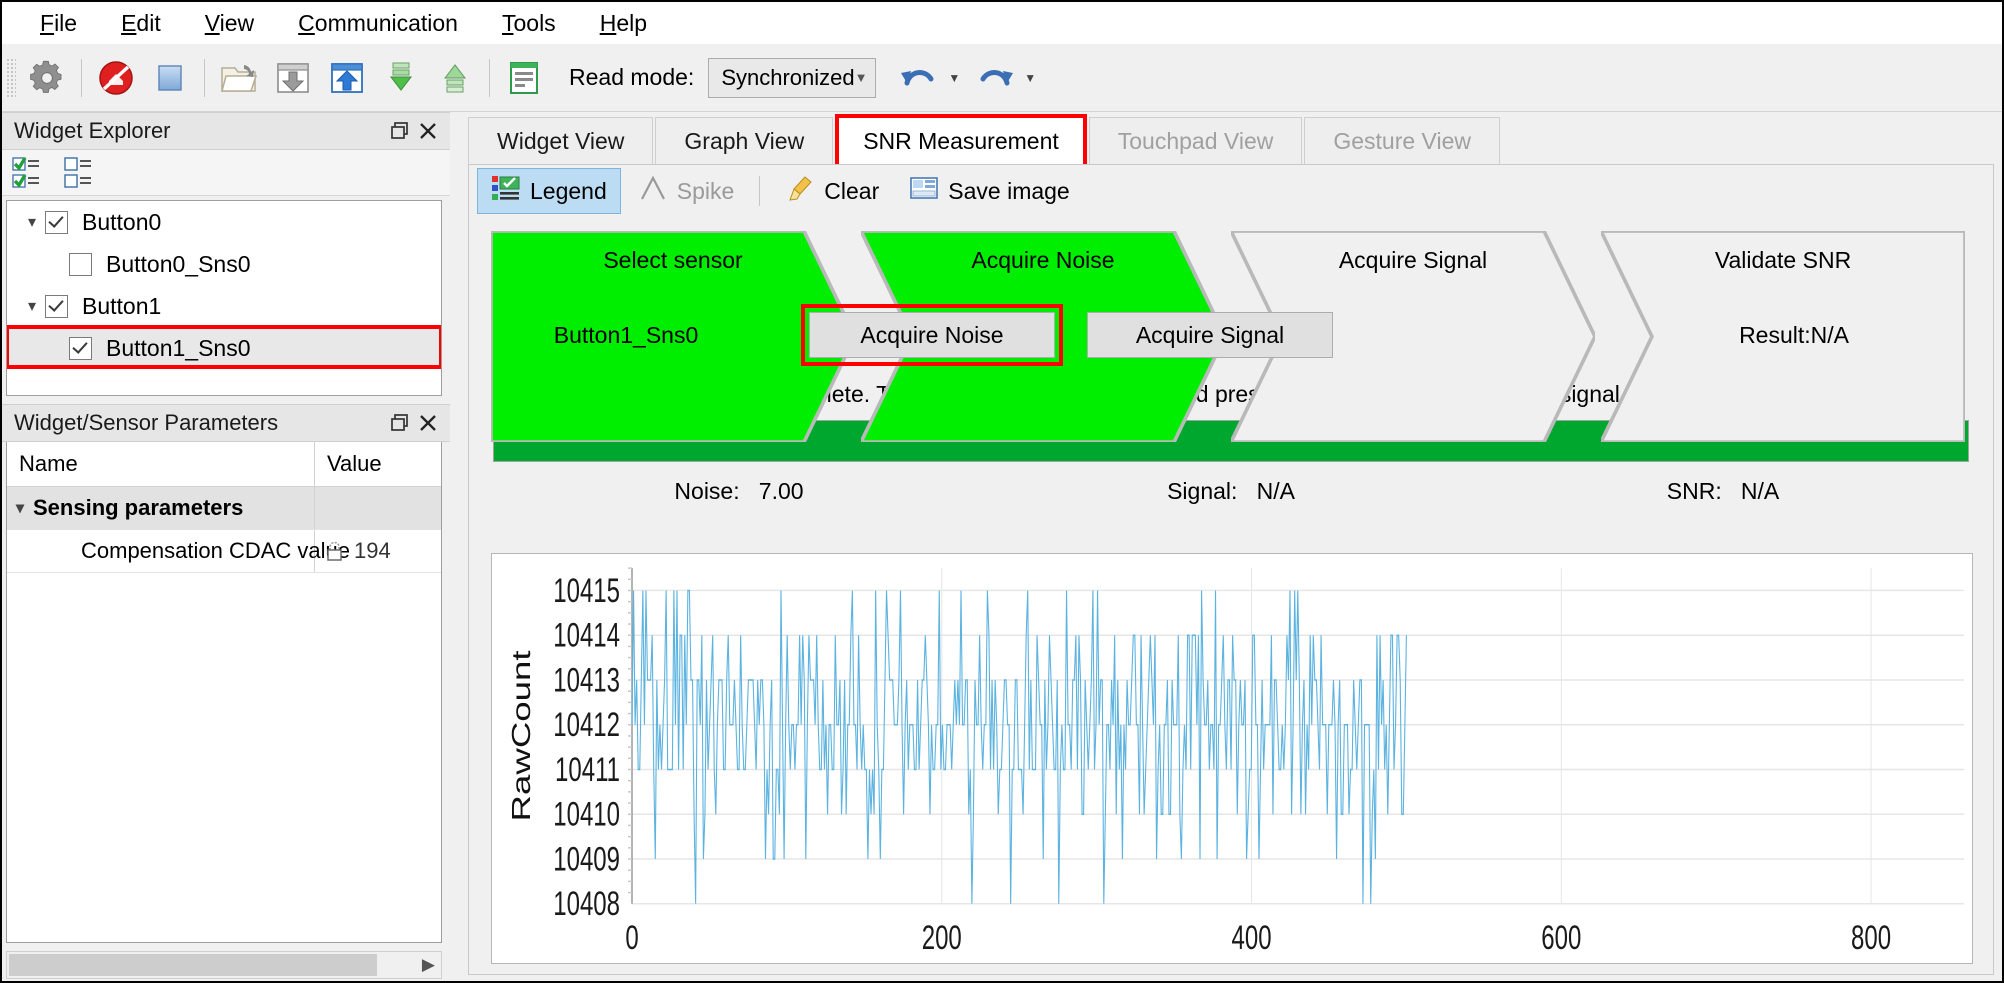 This screenshot has height=983, width=2004. What do you see at coordinates (832, 191) in the screenshot?
I see `clear-button: Clear` at bounding box center [832, 191].